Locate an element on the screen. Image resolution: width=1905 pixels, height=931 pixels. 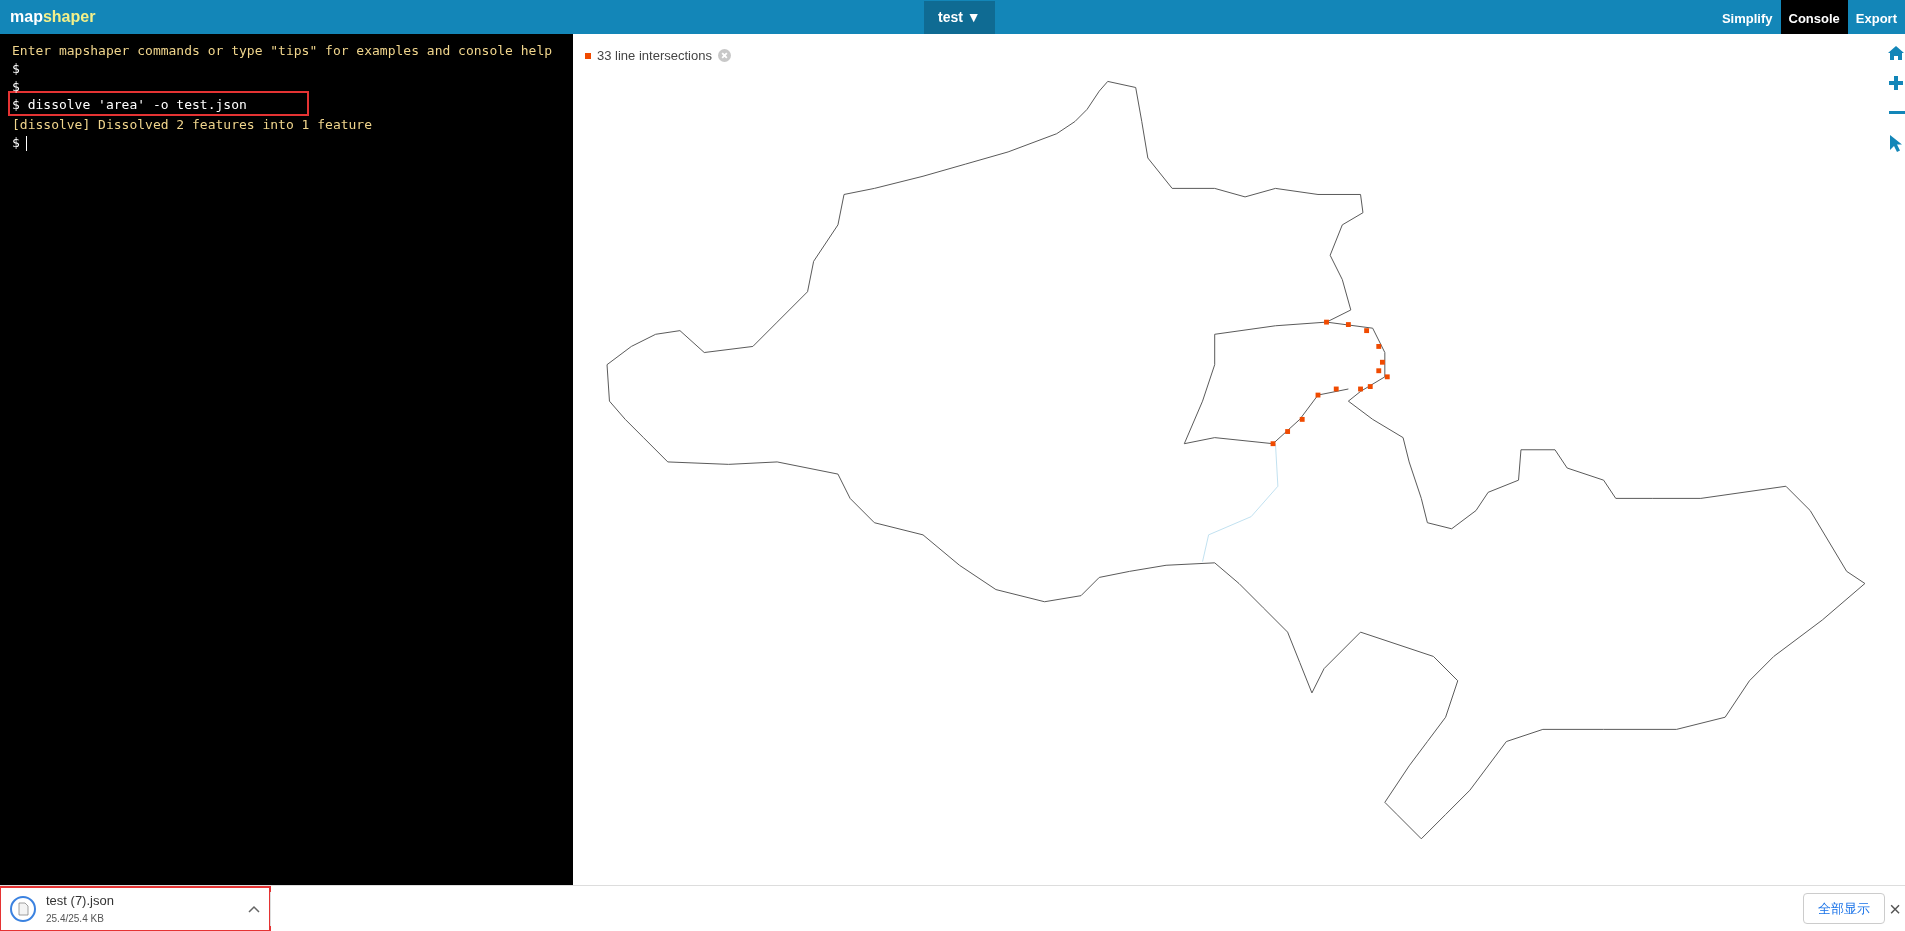
intersections-label: 33 line intersections is located at coordinates (654, 56).